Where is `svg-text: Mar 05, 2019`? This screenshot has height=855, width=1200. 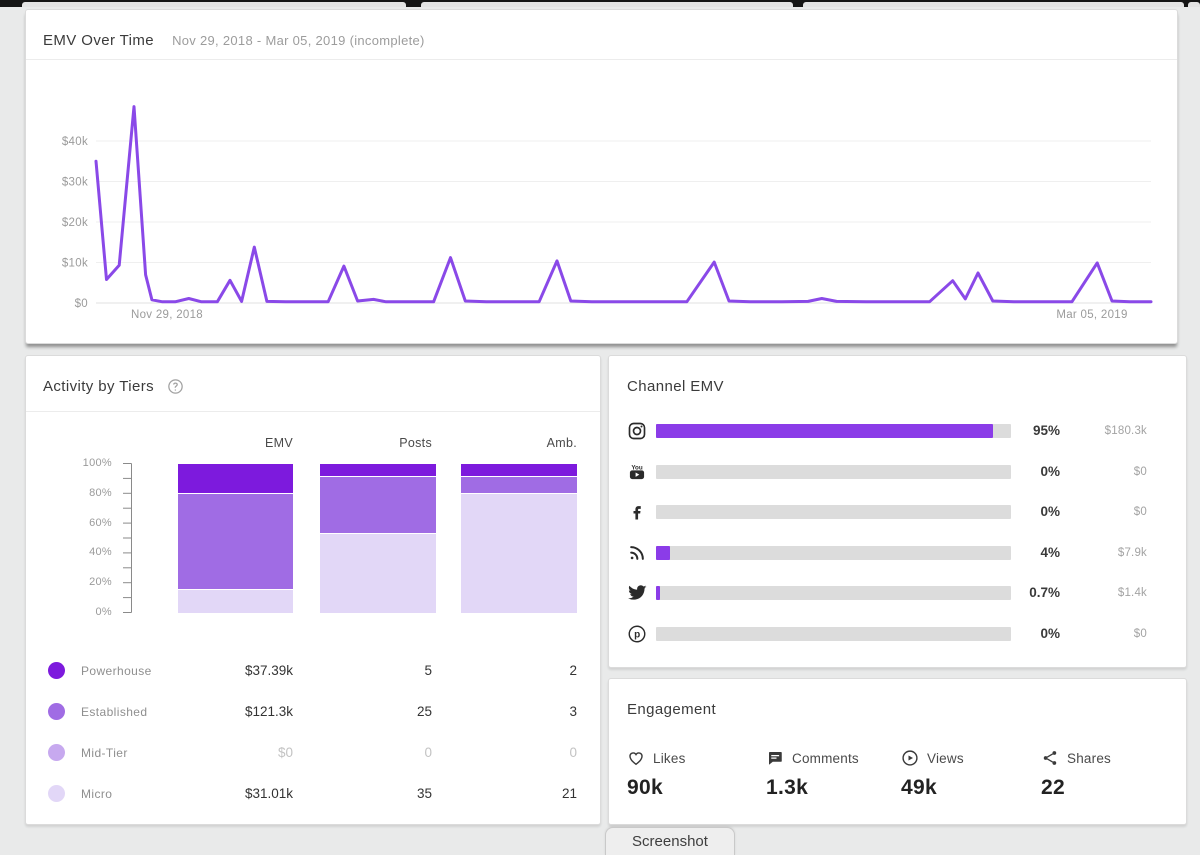 svg-text: Mar 05, 2019 is located at coordinates (1091, 315).